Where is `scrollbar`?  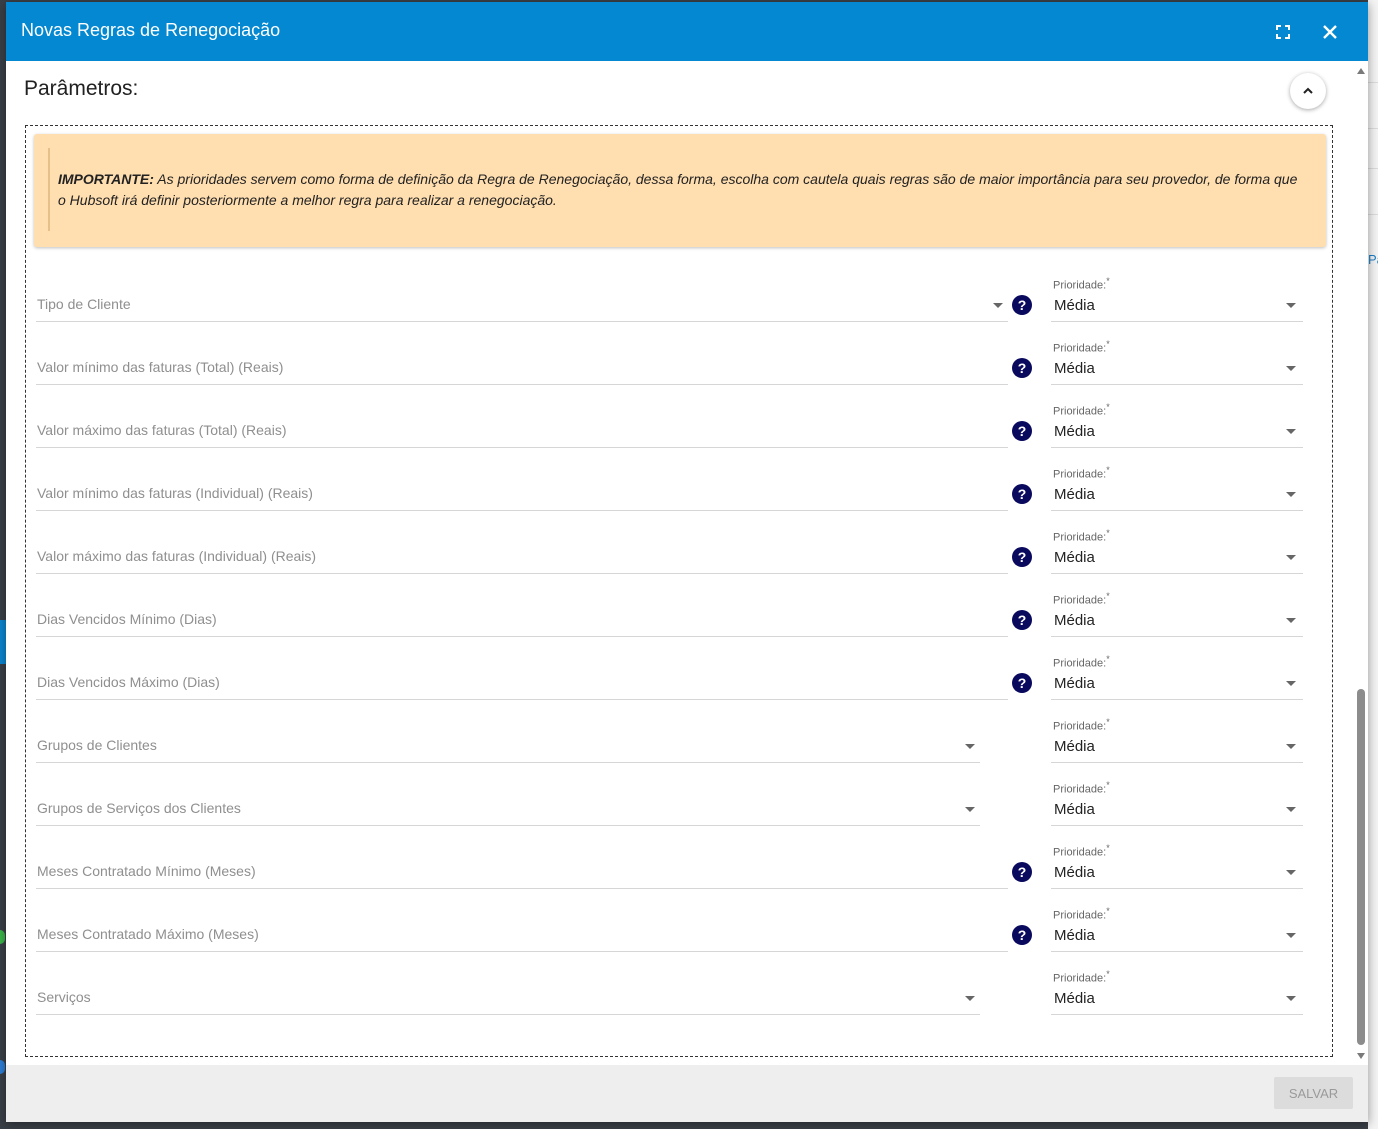 scrollbar is located at coordinates (1361, 563).